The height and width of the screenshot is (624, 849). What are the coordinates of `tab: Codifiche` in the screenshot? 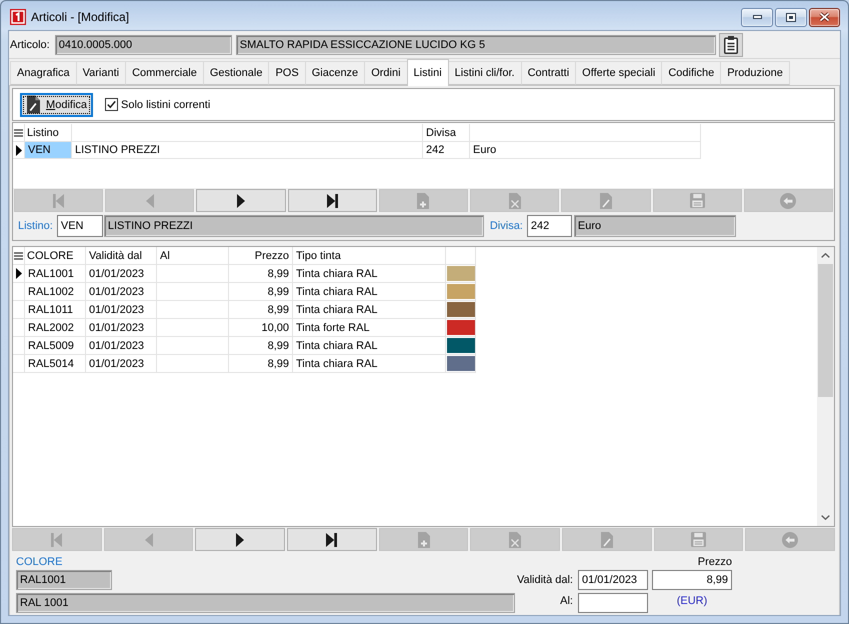 It's located at (691, 73).